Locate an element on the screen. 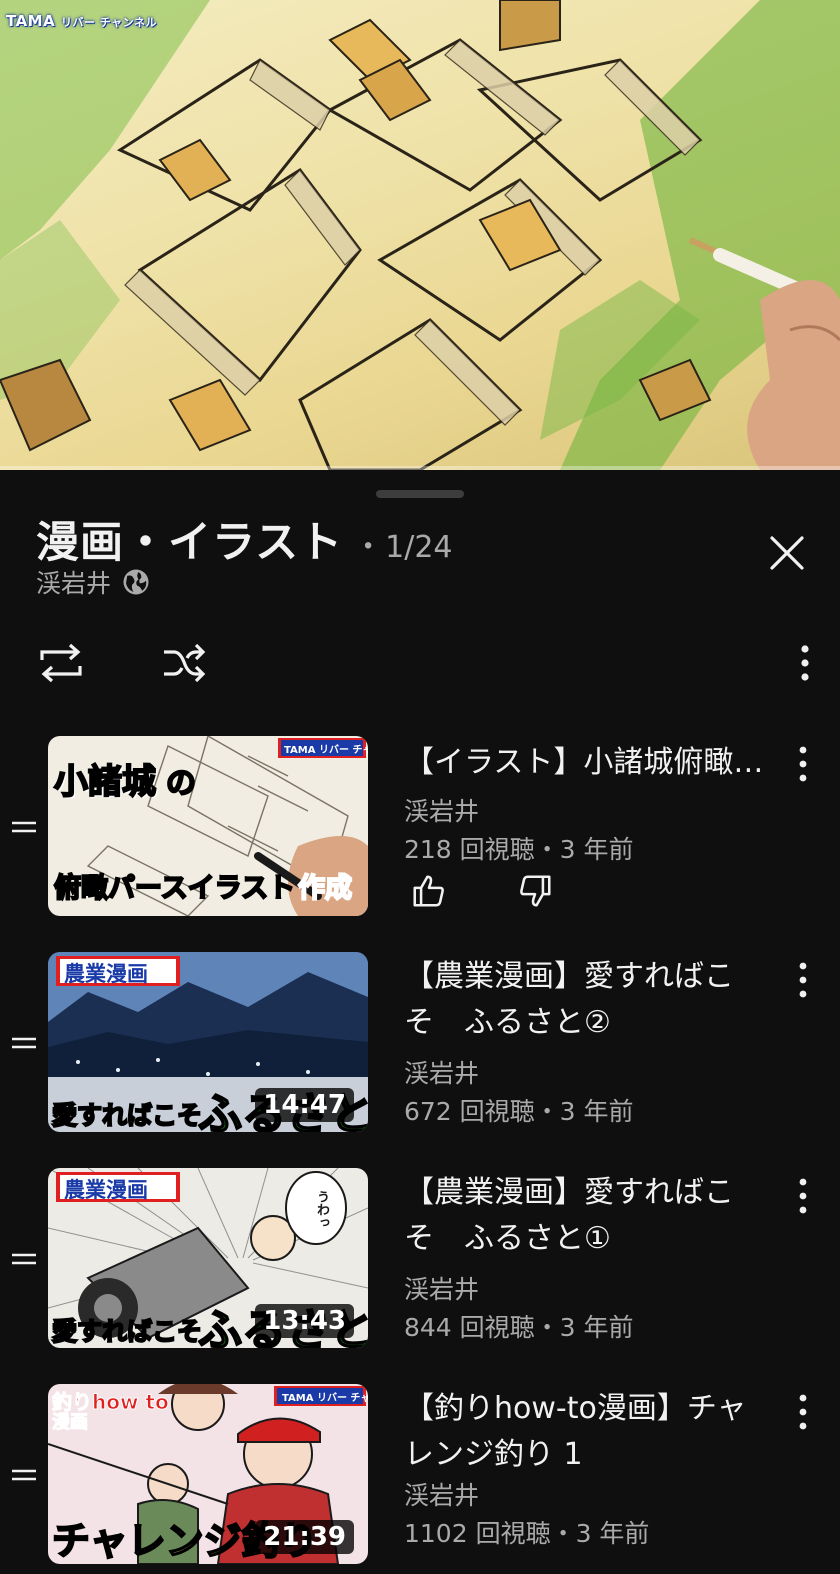 The height and width of the screenshot is (1574, 840). thumbnail-caption: 俯瞰パースイラスト is located at coordinates (174, 888).